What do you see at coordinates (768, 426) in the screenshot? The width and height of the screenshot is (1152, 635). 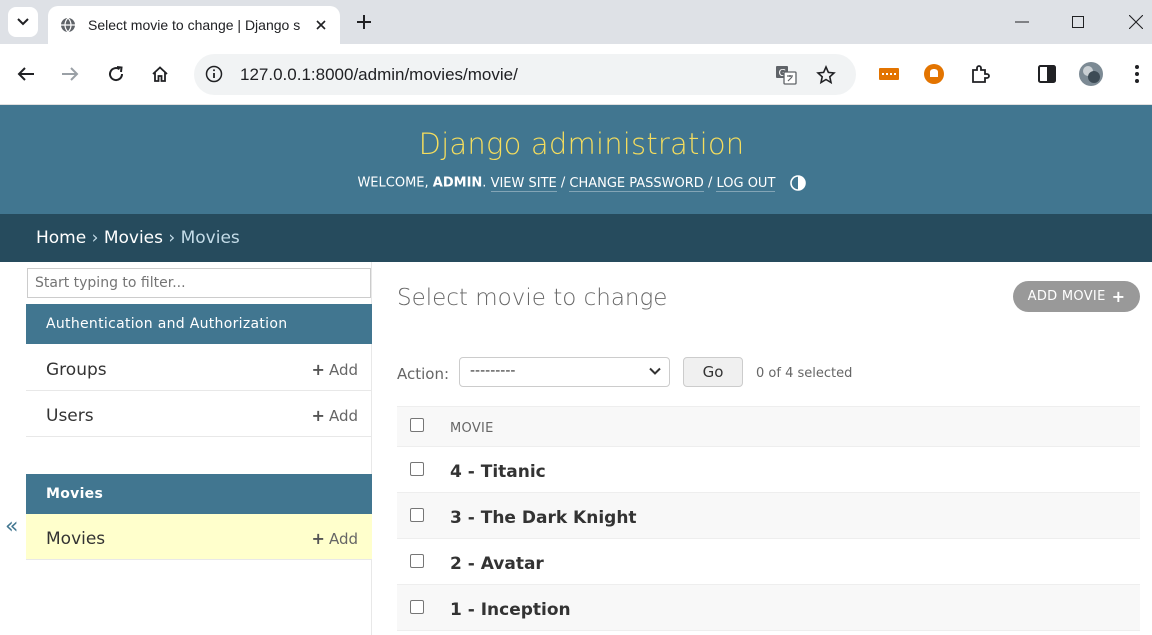 I see `table-header: Movie` at bounding box center [768, 426].